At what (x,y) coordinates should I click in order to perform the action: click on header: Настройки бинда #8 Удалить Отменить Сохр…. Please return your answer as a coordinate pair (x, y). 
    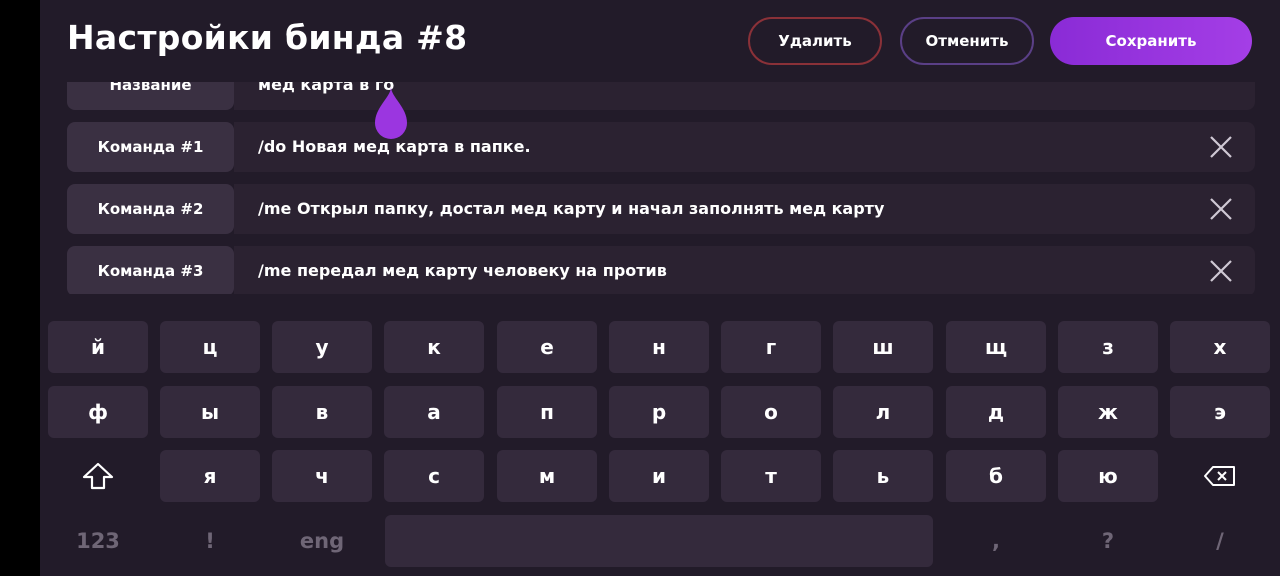
    Looking at the image, I should click on (660, 41).